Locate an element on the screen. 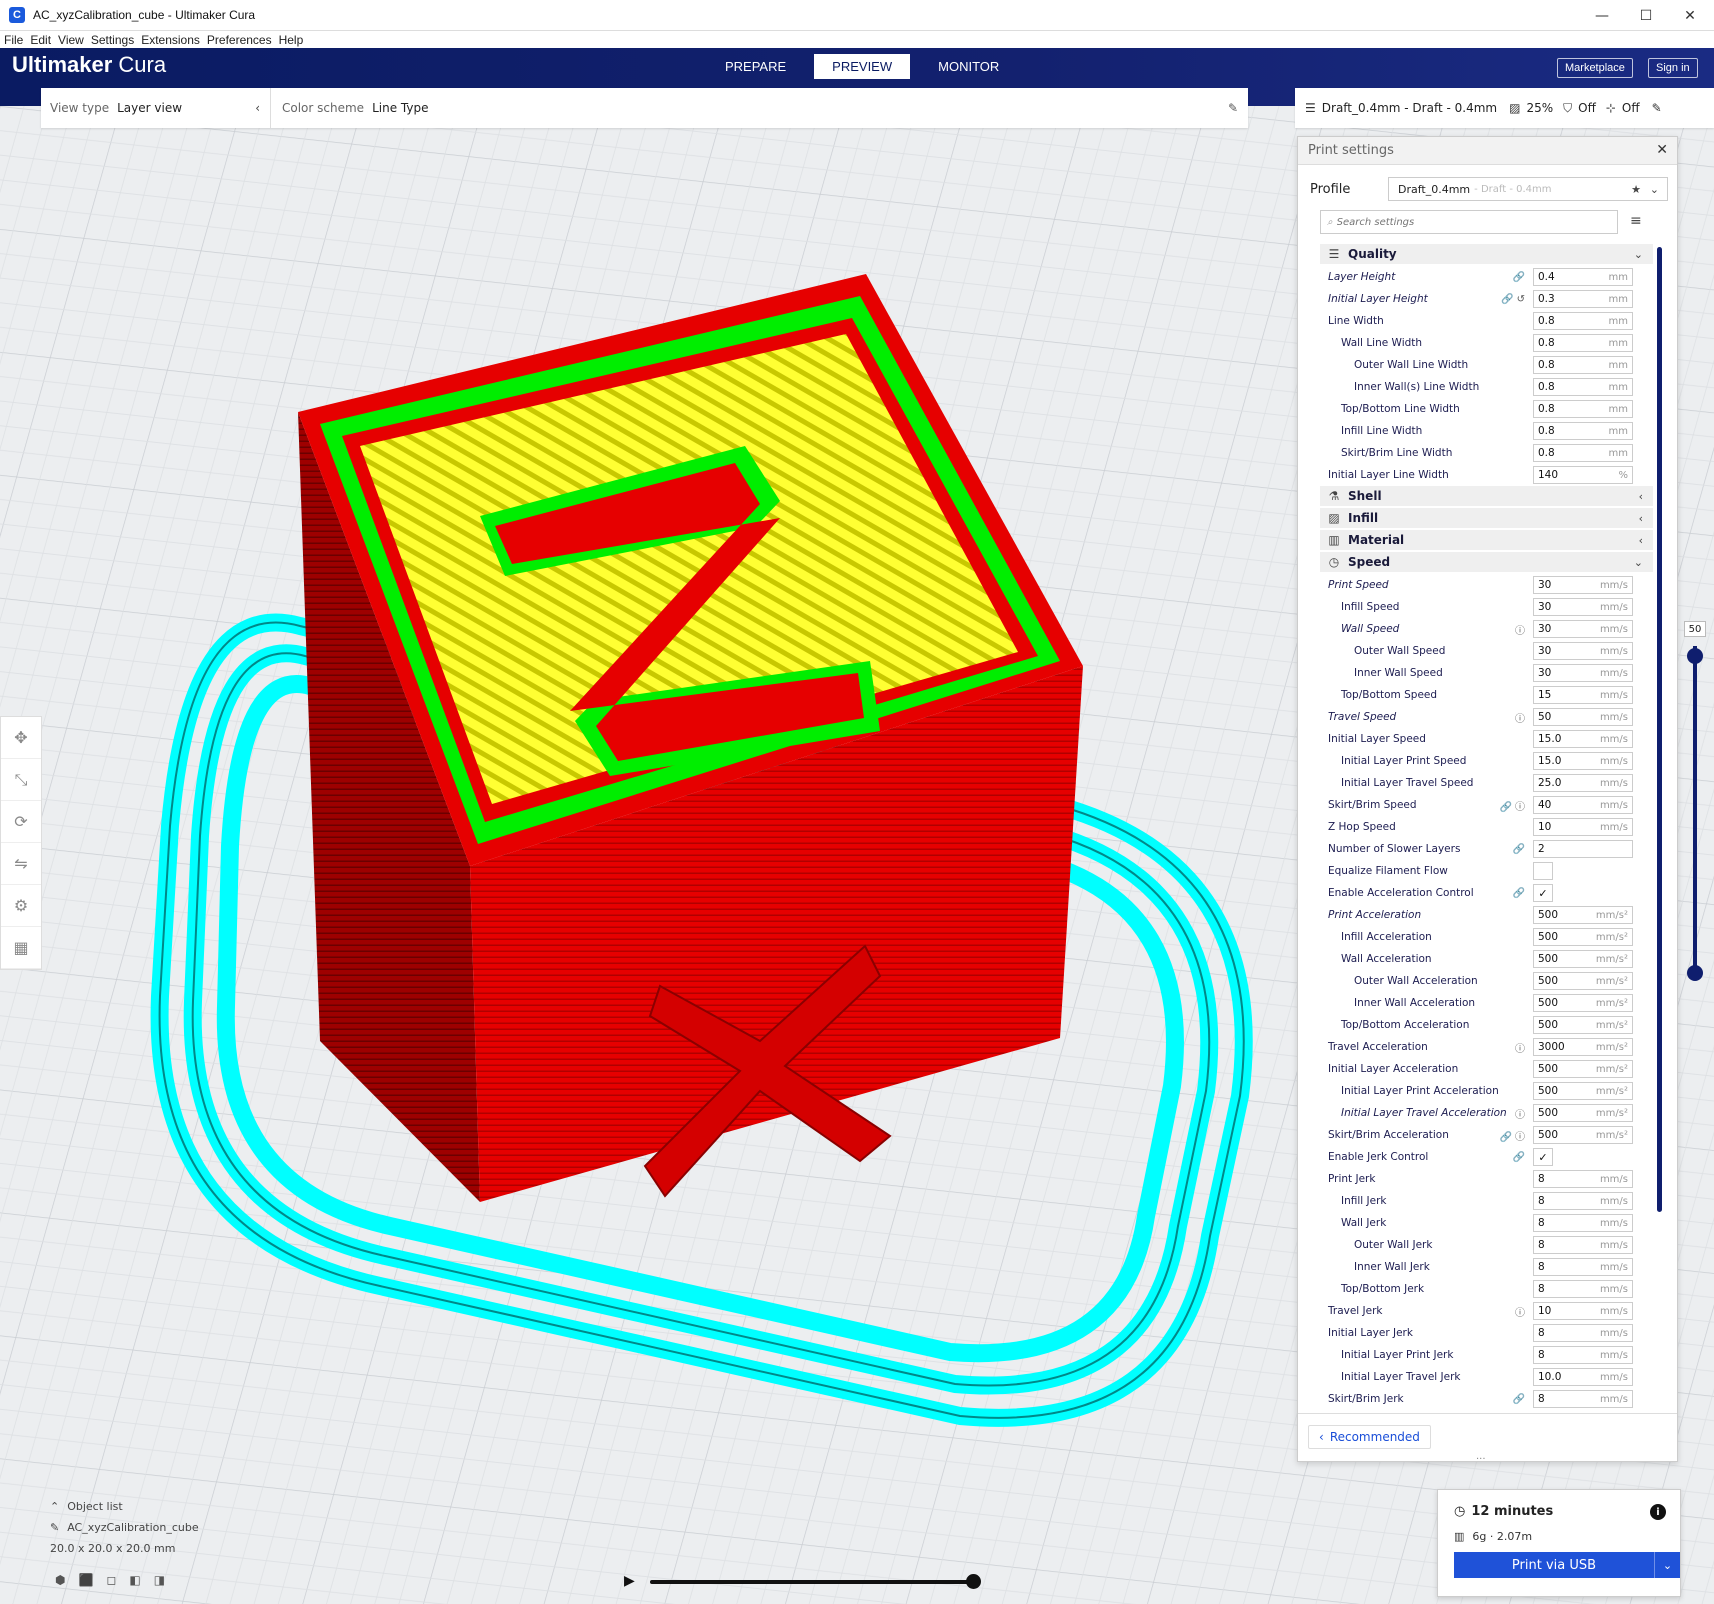 Image resolution: width=1714 pixels, height=1604 pixels. top-view-icon: ◻ is located at coordinates (111, 1580).